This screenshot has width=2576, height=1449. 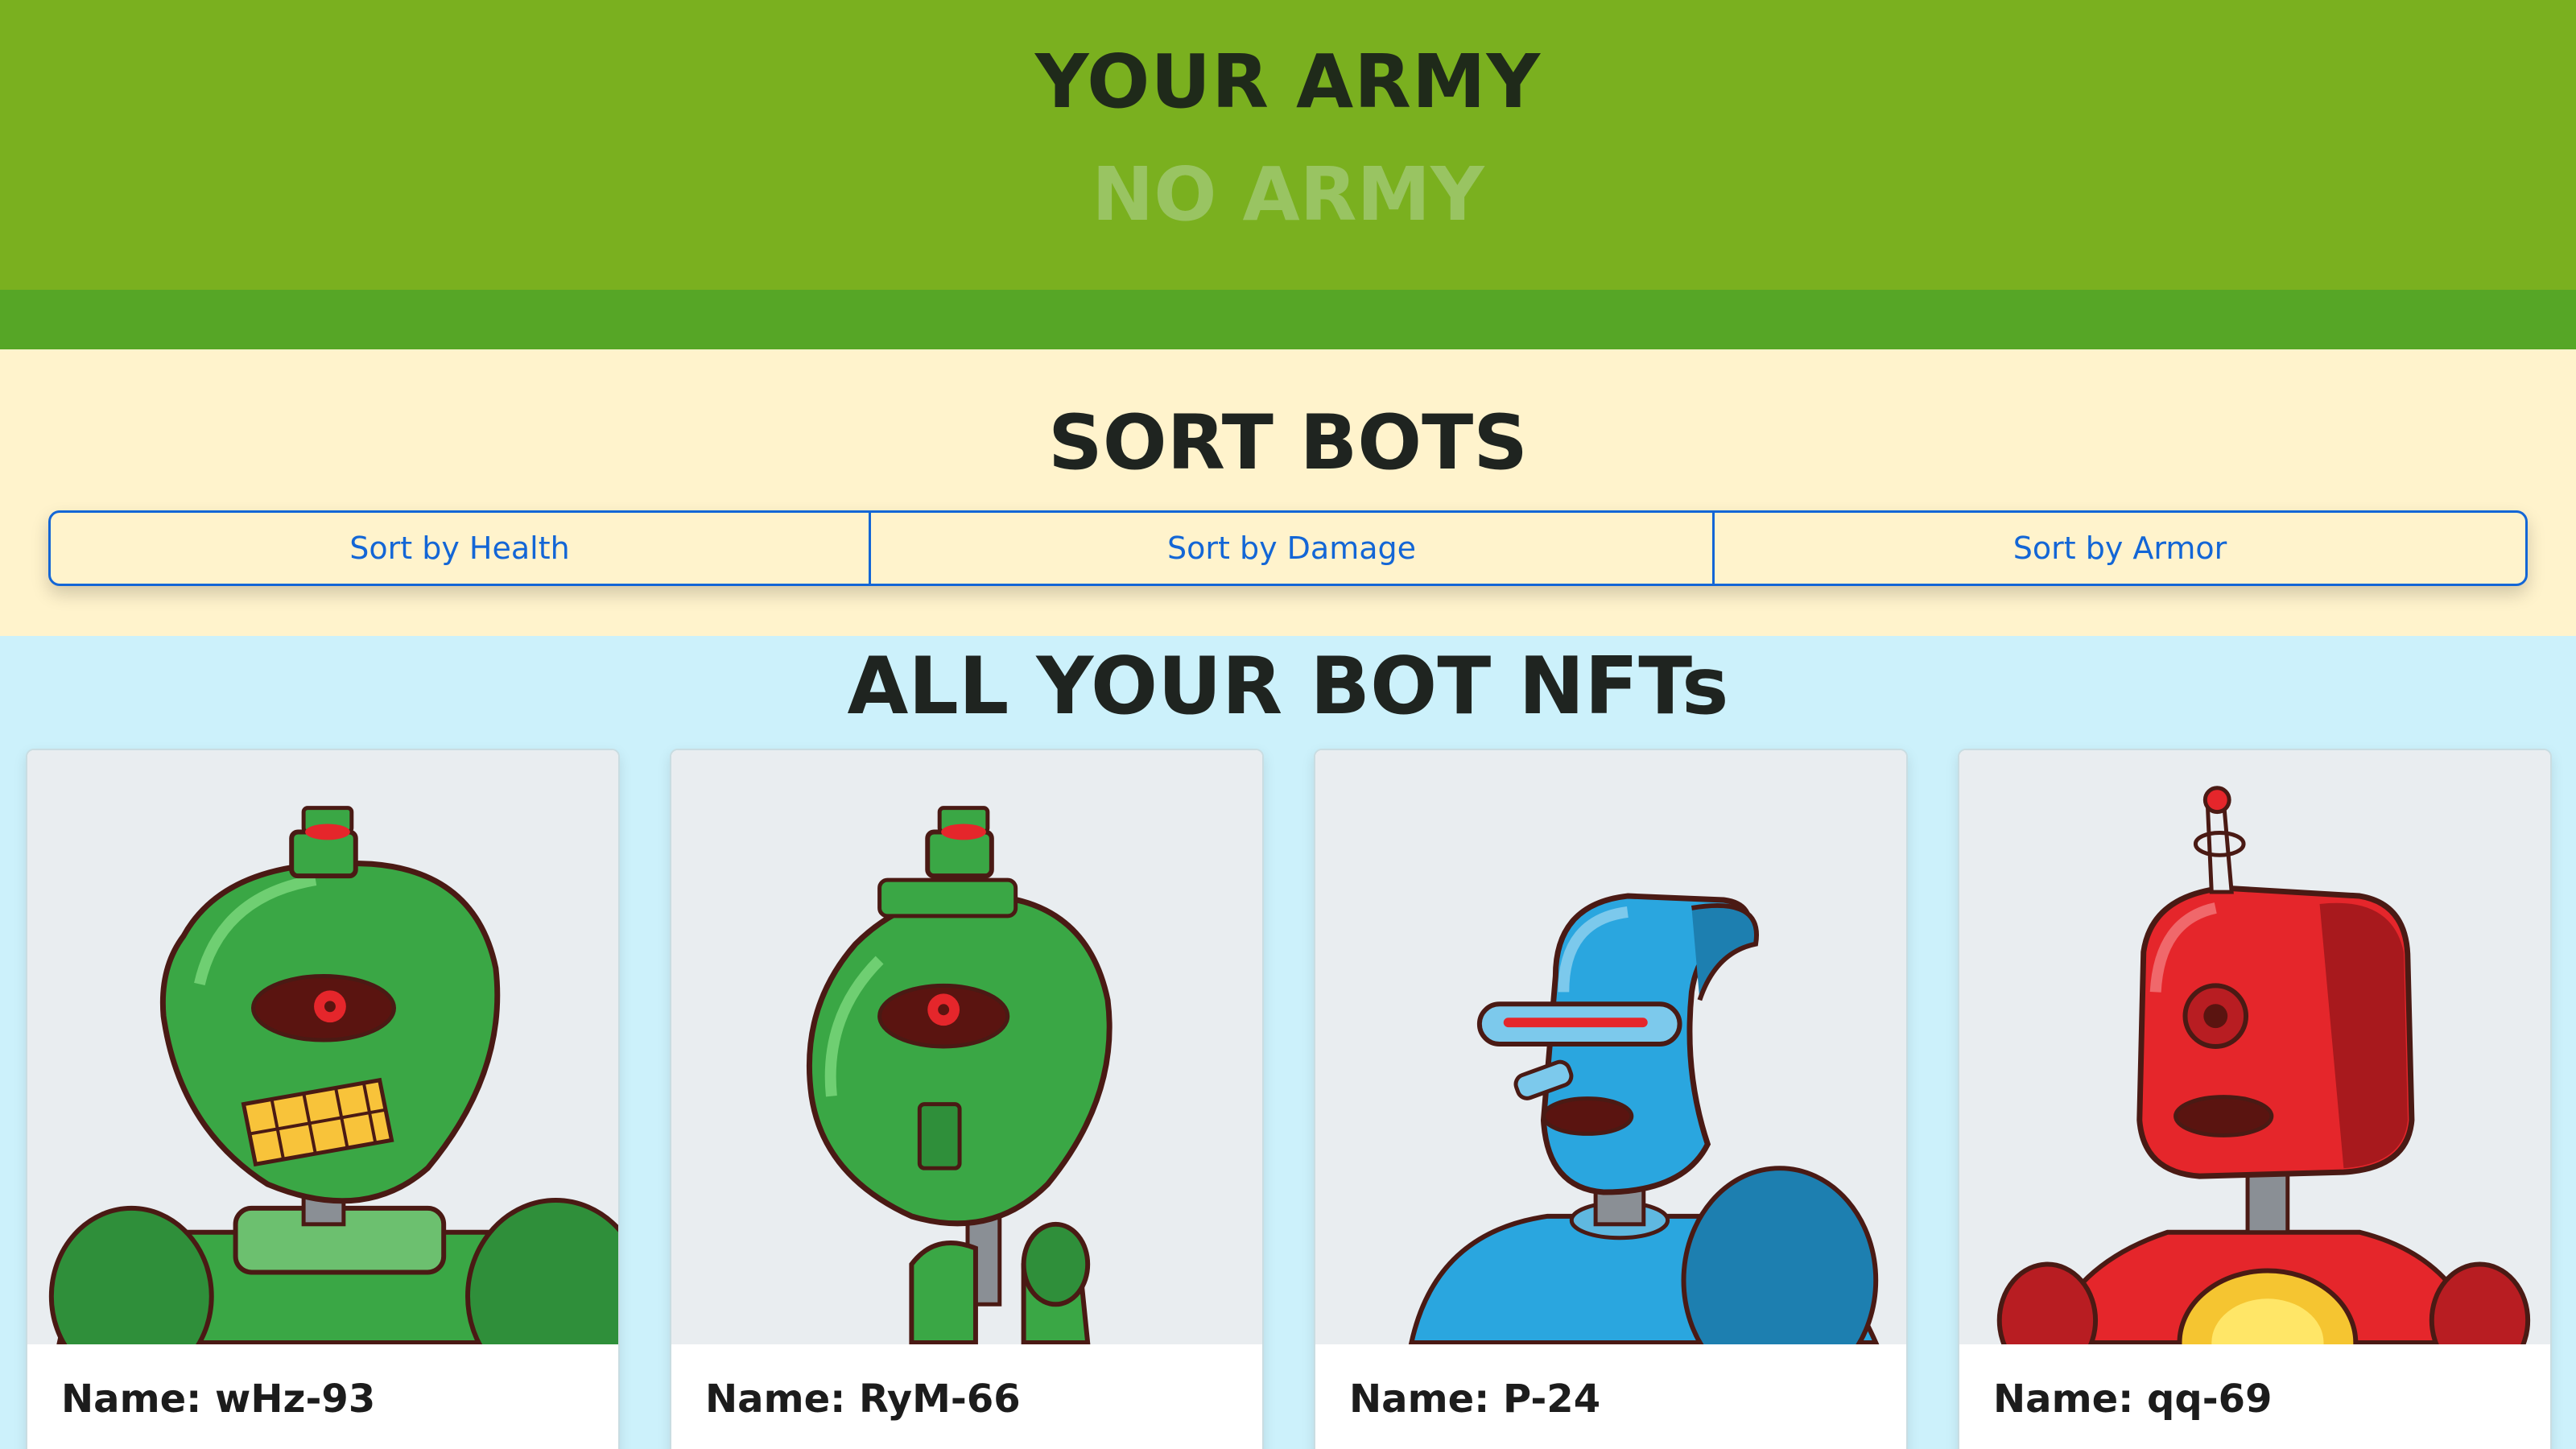 What do you see at coordinates (2133, 1399) in the screenshot?
I see `bot-name: Name: qq-69` at bounding box center [2133, 1399].